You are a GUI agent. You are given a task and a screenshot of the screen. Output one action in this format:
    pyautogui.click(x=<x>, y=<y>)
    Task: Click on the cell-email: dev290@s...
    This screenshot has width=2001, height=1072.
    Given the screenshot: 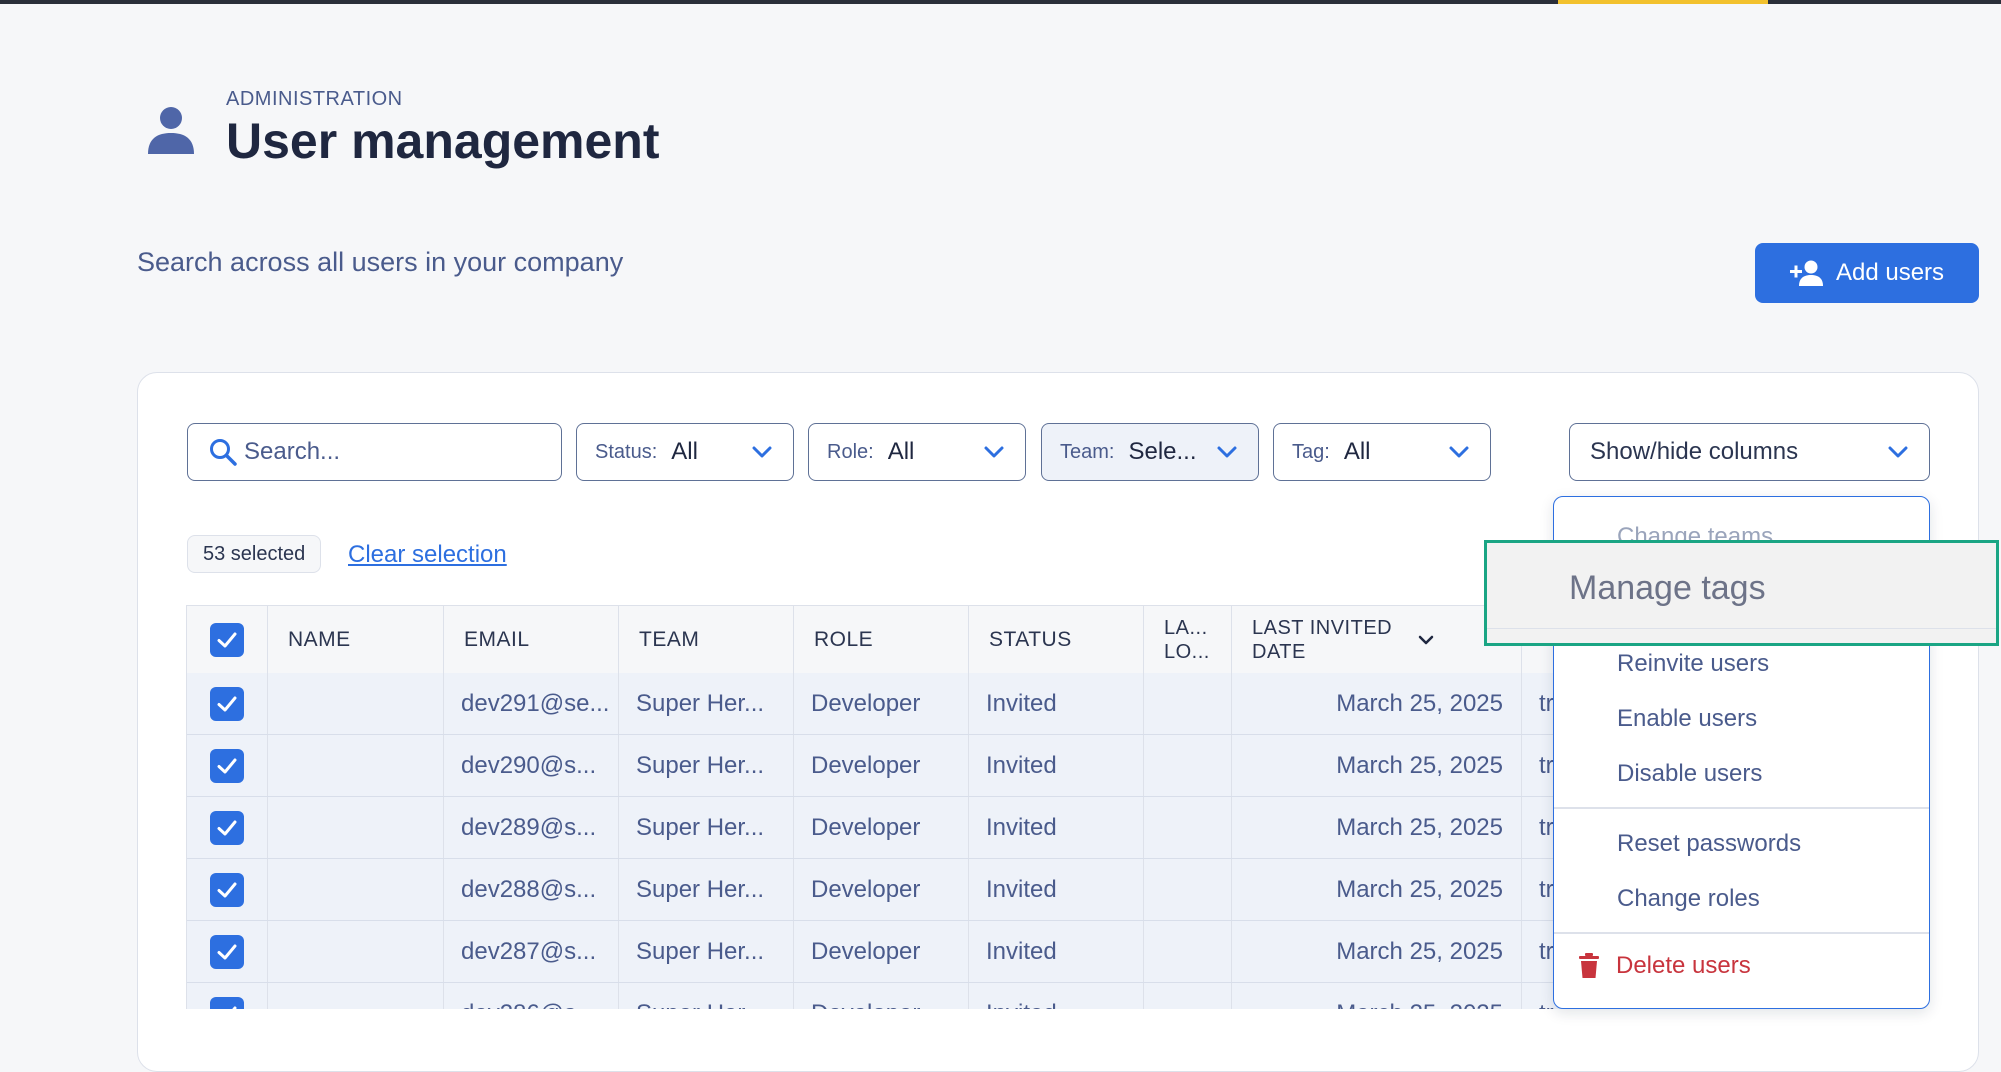 What is the action you would take?
    pyautogui.click(x=531, y=765)
    